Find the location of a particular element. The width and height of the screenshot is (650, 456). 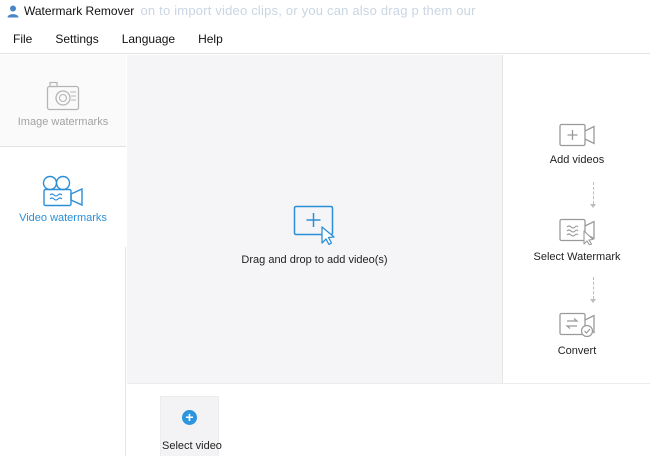

sidebar-item-video-watermarks: Video watermarks is located at coordinates (63, 197).